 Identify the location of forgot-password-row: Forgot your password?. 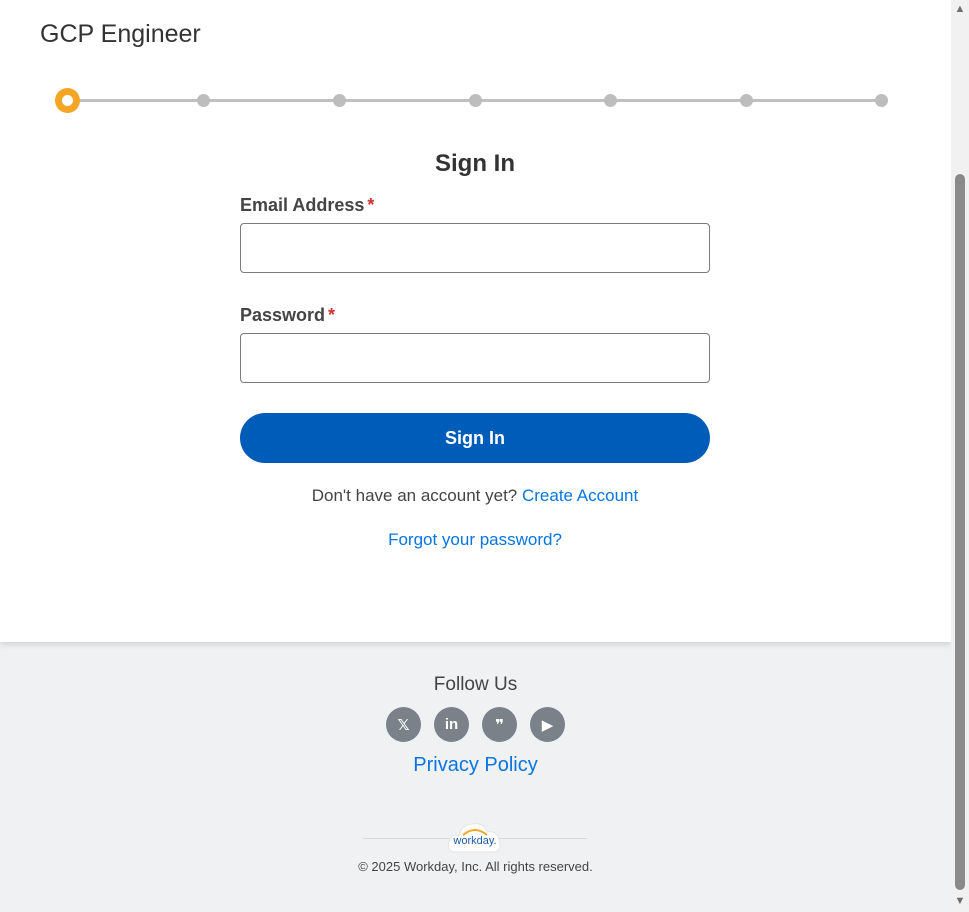
(475, 540).